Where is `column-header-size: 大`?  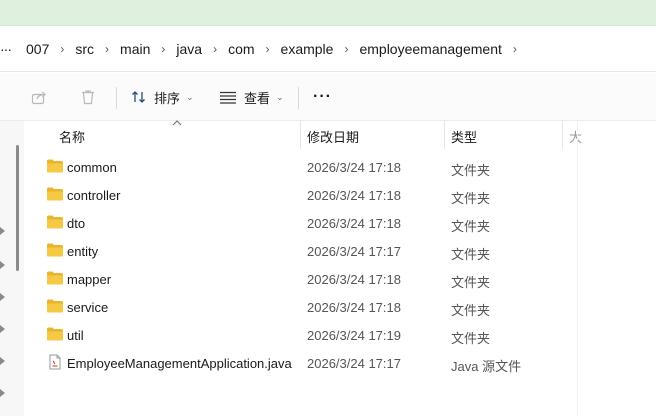 column-header-size: 大 is located at coordinates (575, 136).